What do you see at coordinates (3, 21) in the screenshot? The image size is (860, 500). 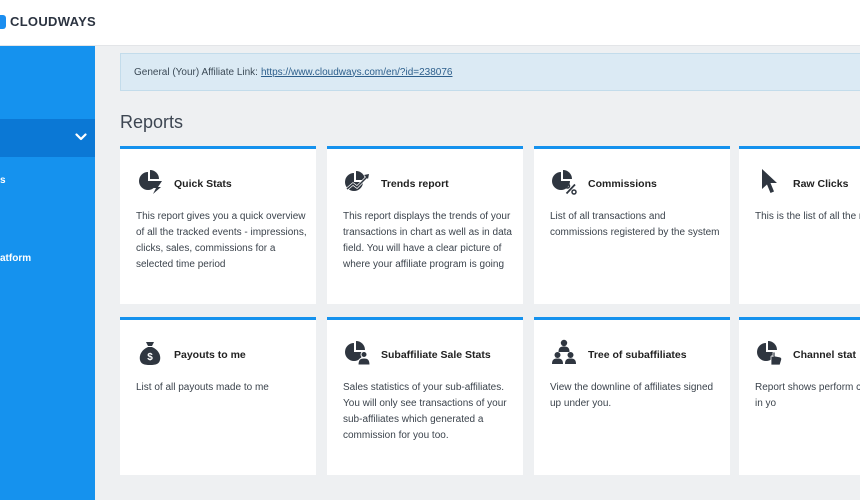 I see `logo-icon` at bounding box center [3, 21].